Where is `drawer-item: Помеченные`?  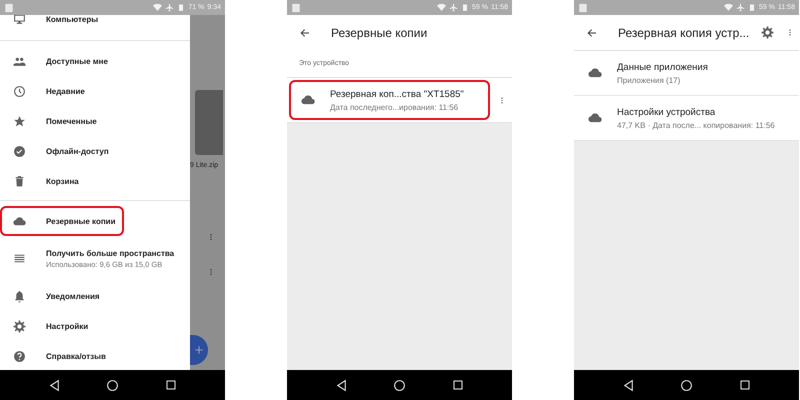 drawer-item: Помеченные is located at coordinates (95, 121).